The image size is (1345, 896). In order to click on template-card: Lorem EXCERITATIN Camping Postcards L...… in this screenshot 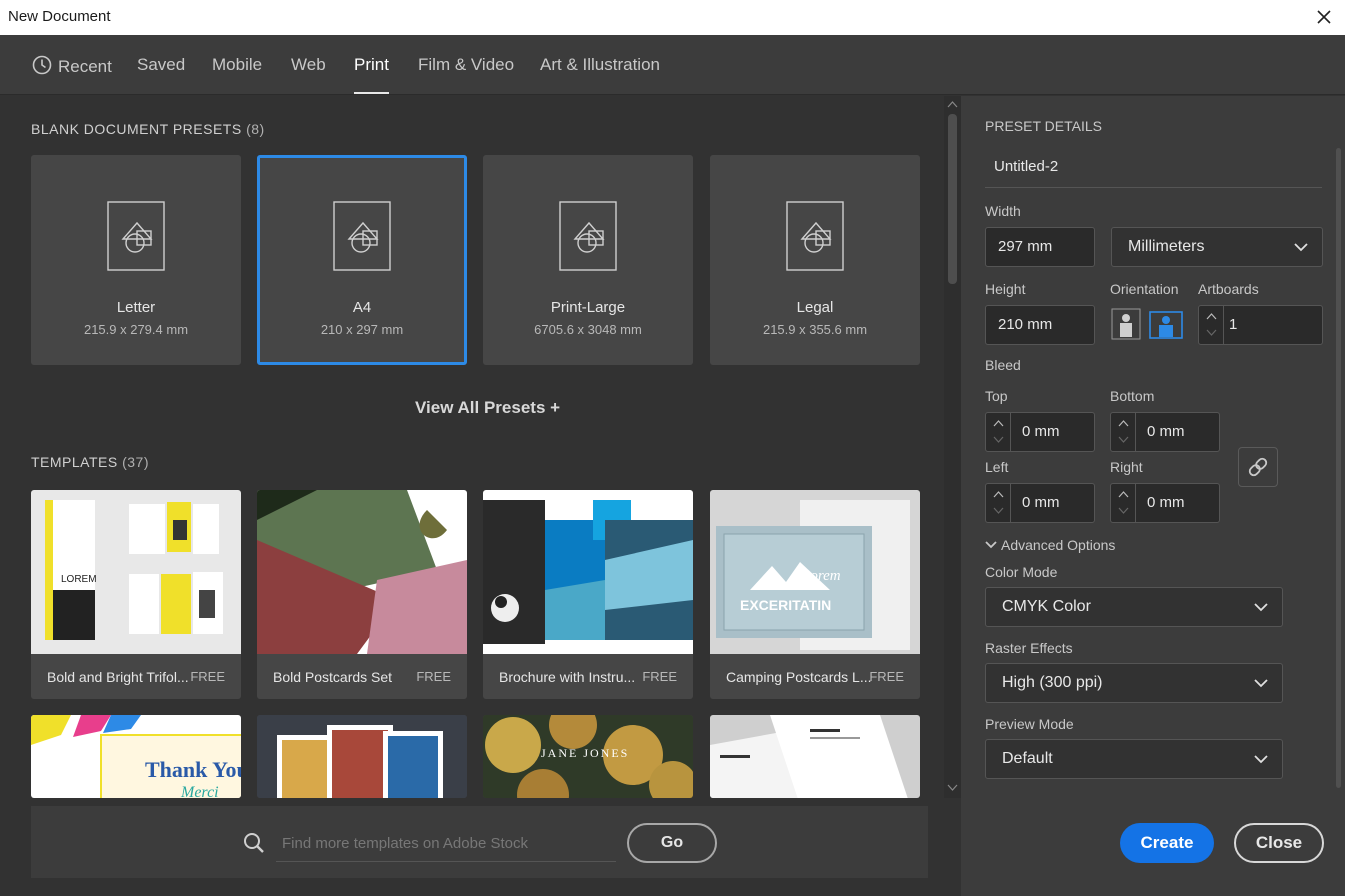, I will do `click(815, 594)`.